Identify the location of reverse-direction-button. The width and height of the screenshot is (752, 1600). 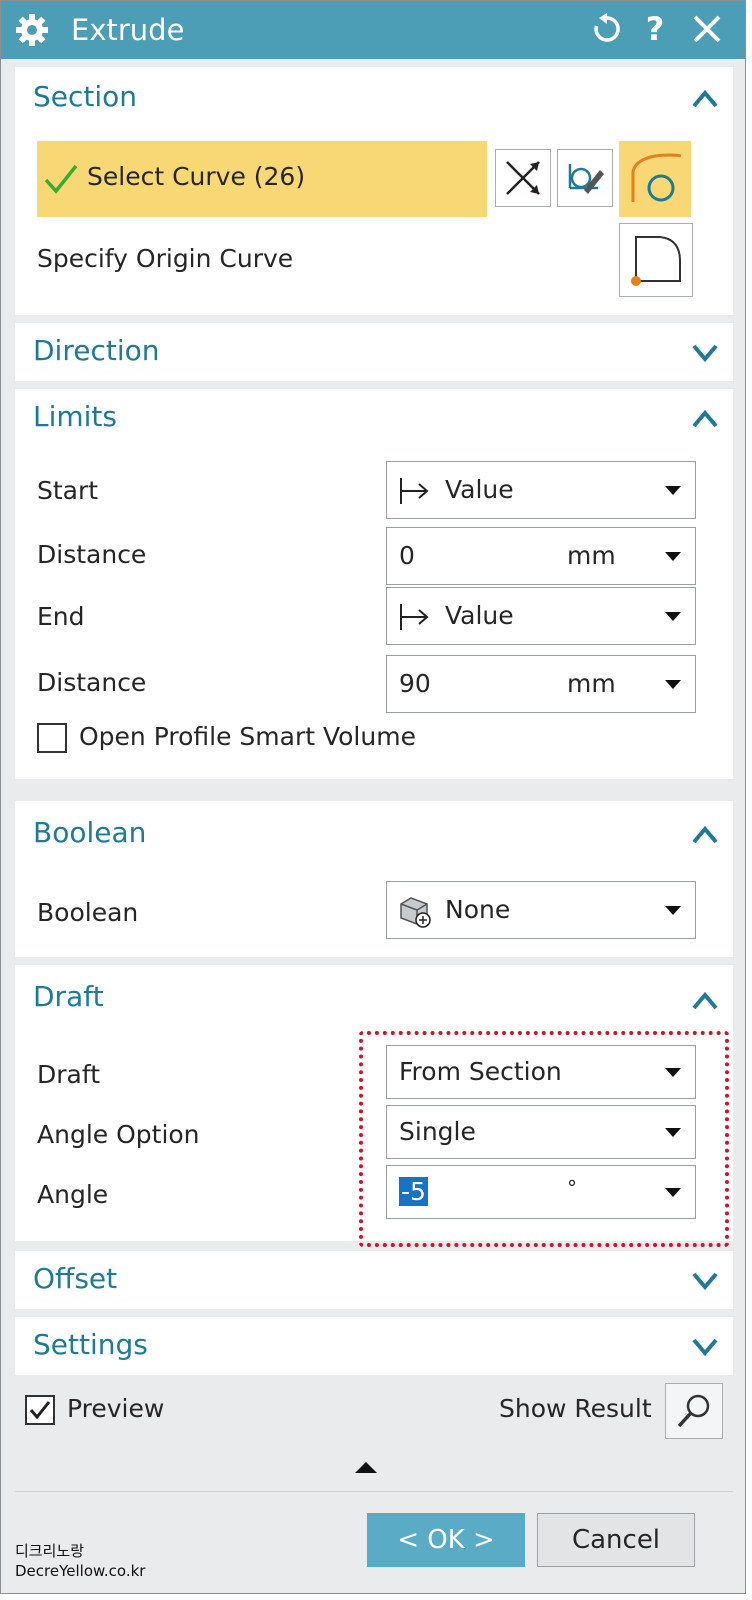
(523, 178).